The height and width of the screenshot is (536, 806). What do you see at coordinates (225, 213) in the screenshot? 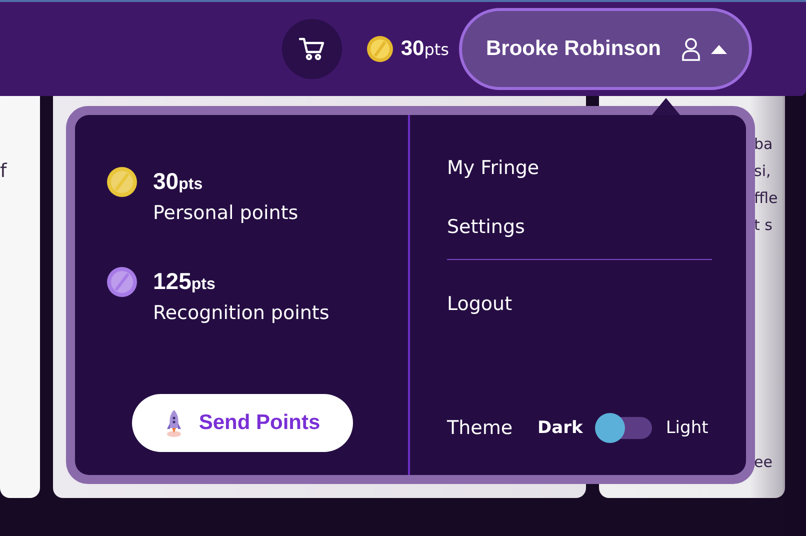
I see `points-label: Personal points` at bounding box center [225, 213].